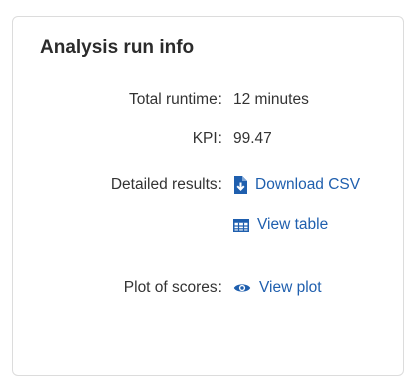 The width and height of the screenshot is (410, 376). Describe the element at coordinates (293, 224) in the screenshot. I see `view-table-label: View table` at that location.